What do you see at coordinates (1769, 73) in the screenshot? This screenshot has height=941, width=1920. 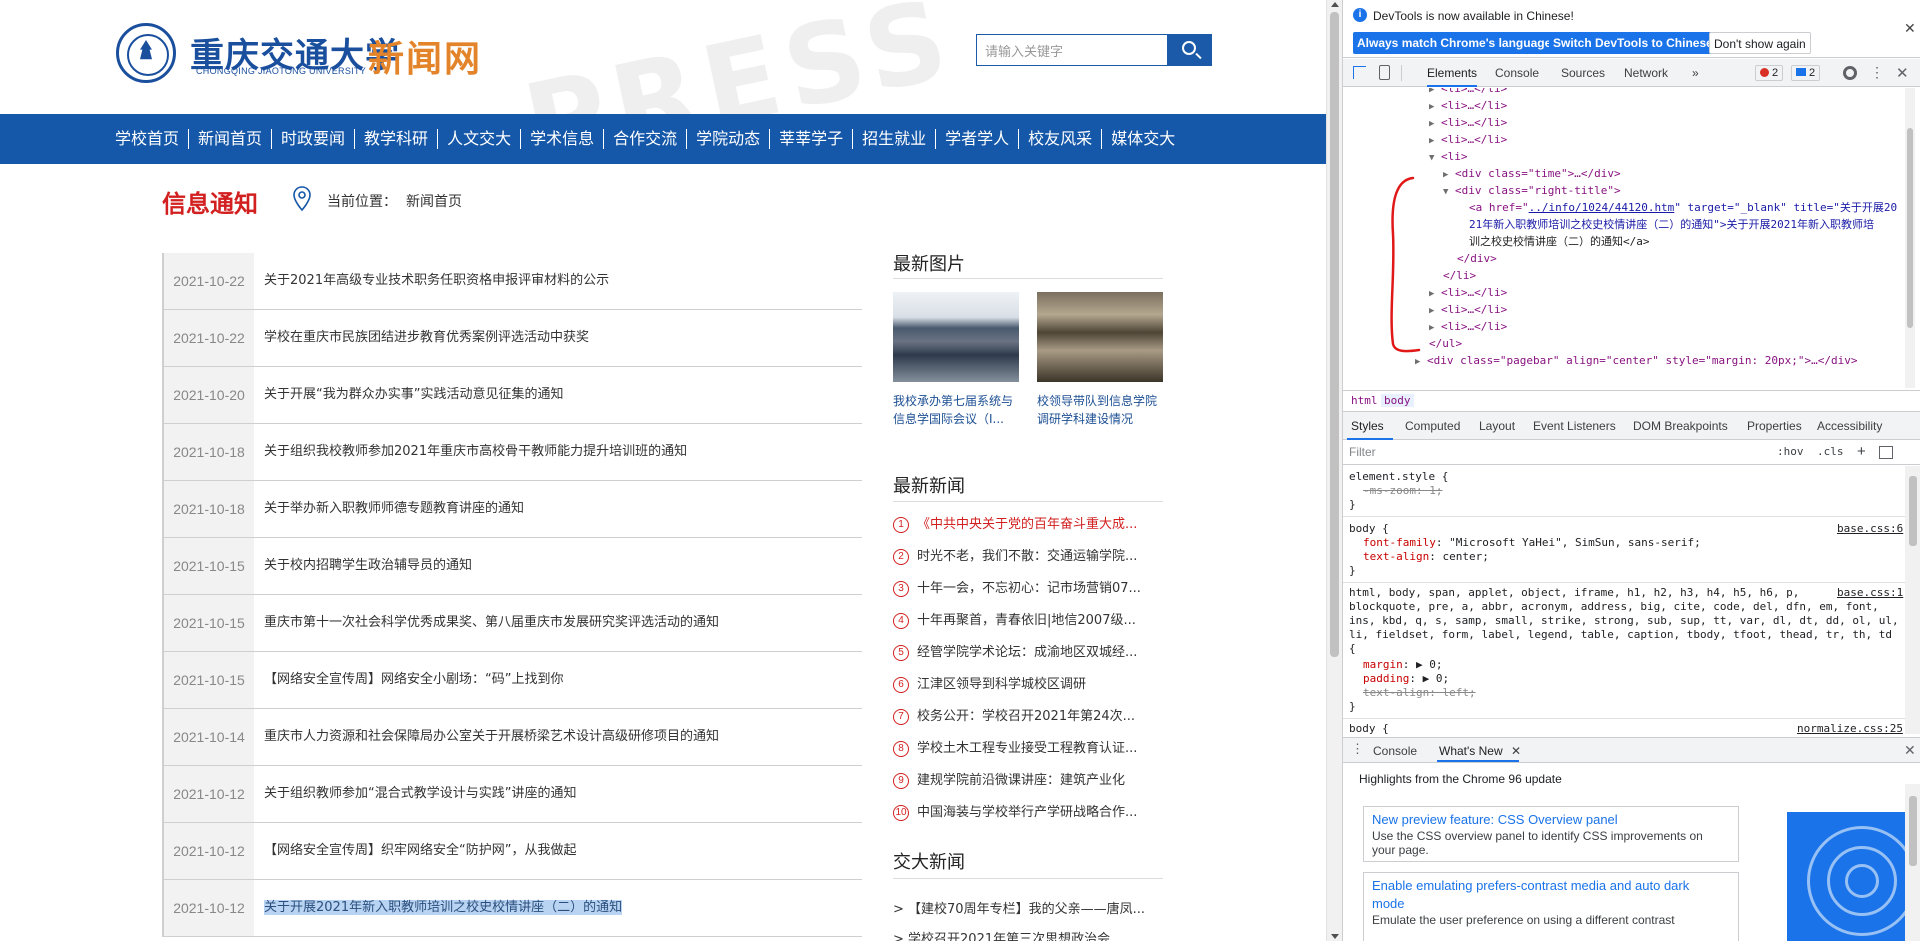 I see `error-count-badge: 2` at bounding box center [1769, 73].